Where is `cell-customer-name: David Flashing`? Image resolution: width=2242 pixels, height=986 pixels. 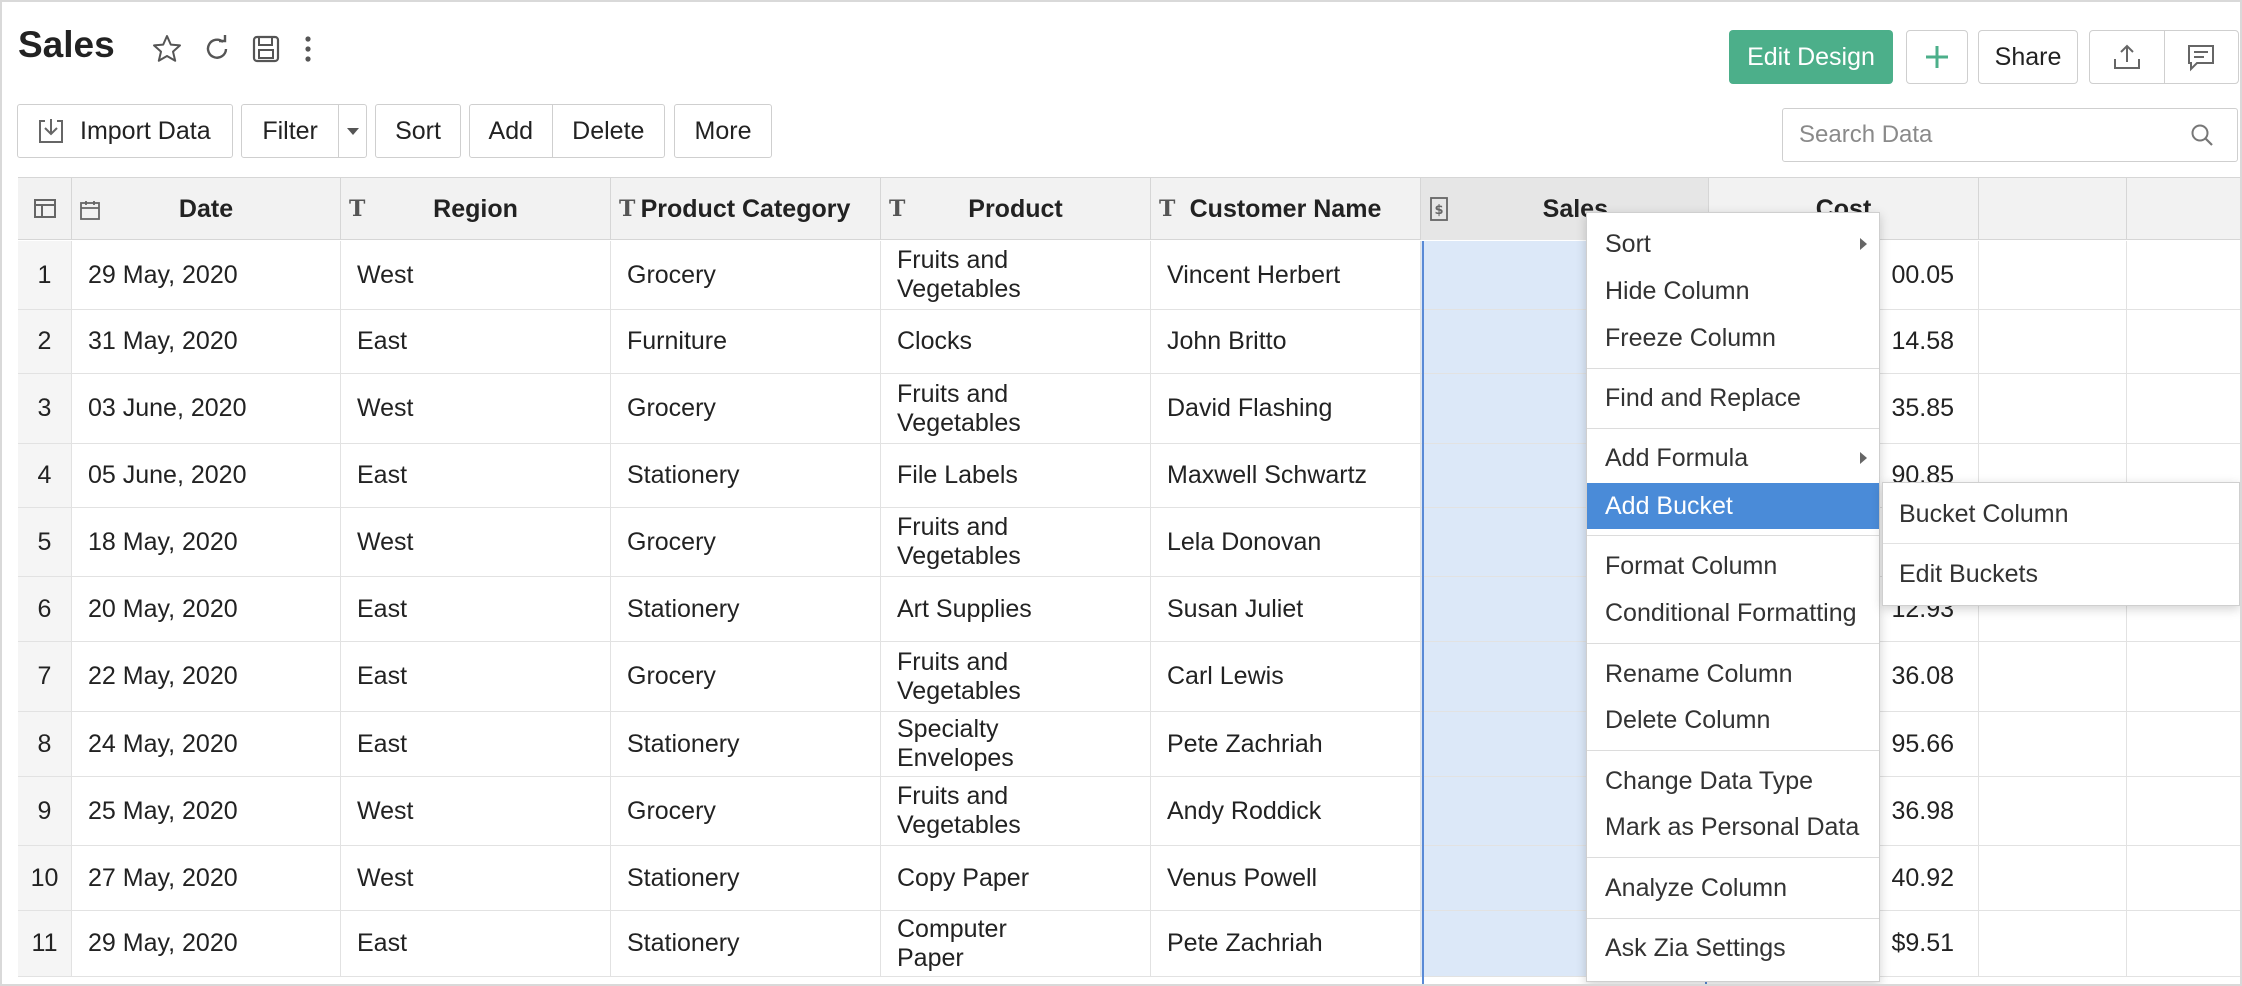 cell-customer-name: David Flashing is located at coordinates (1286, 408).